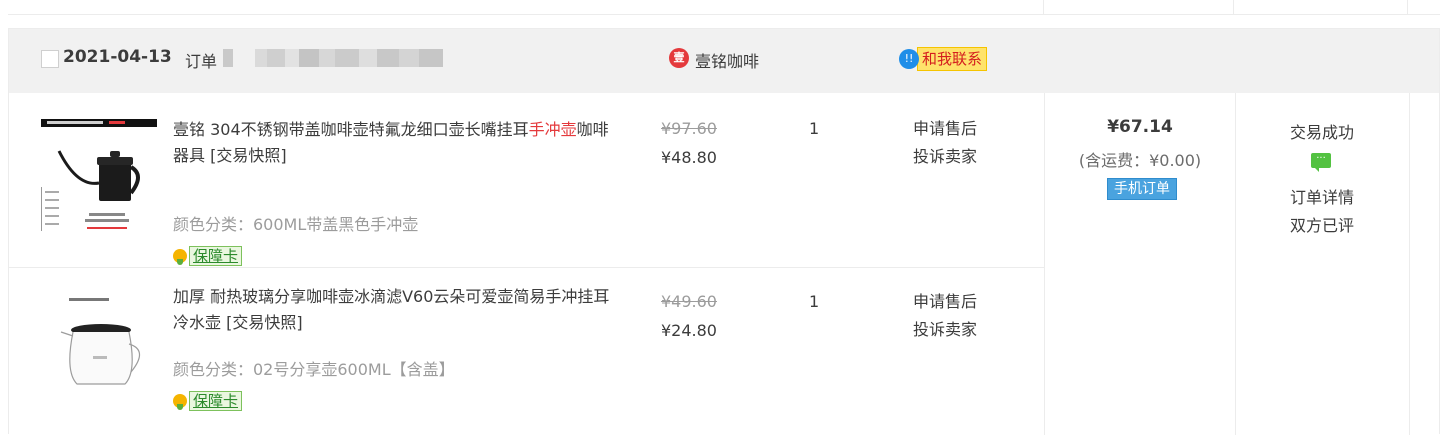 The height and width of the screenshot is (435, 1440). Describe the element at coordinates (1140, 127) in the screenshot. I see `order-total-amount: ¥67.14` at that location.